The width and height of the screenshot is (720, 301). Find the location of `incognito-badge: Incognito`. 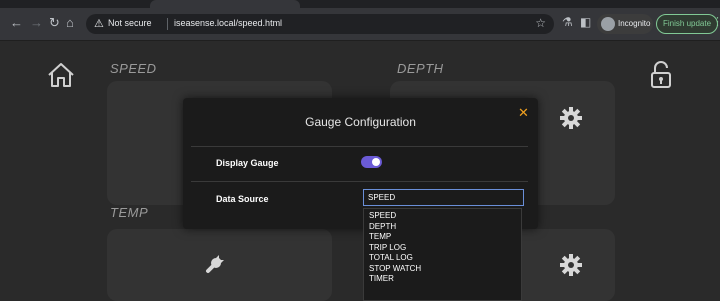

incognito-badge: Incognito is located at coordinates (625, 24).